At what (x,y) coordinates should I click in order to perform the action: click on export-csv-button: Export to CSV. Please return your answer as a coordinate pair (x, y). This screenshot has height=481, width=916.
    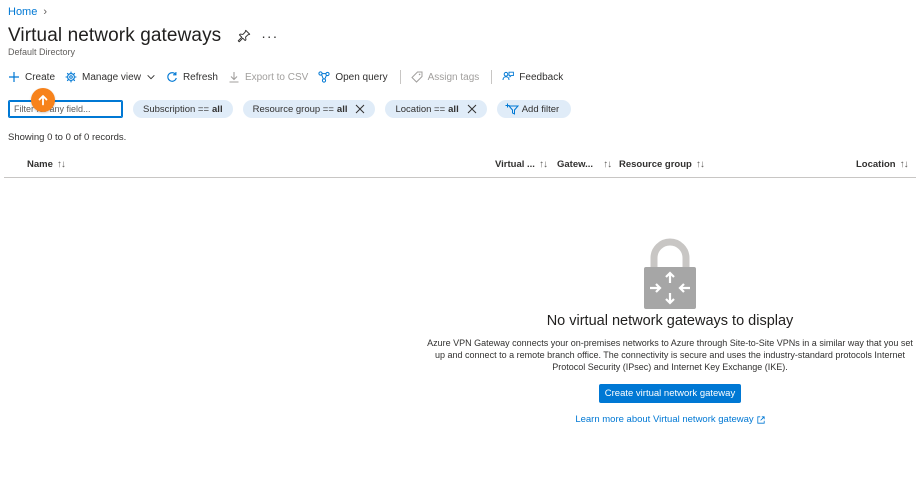
    Looking at the image, I should click on (268, 77).